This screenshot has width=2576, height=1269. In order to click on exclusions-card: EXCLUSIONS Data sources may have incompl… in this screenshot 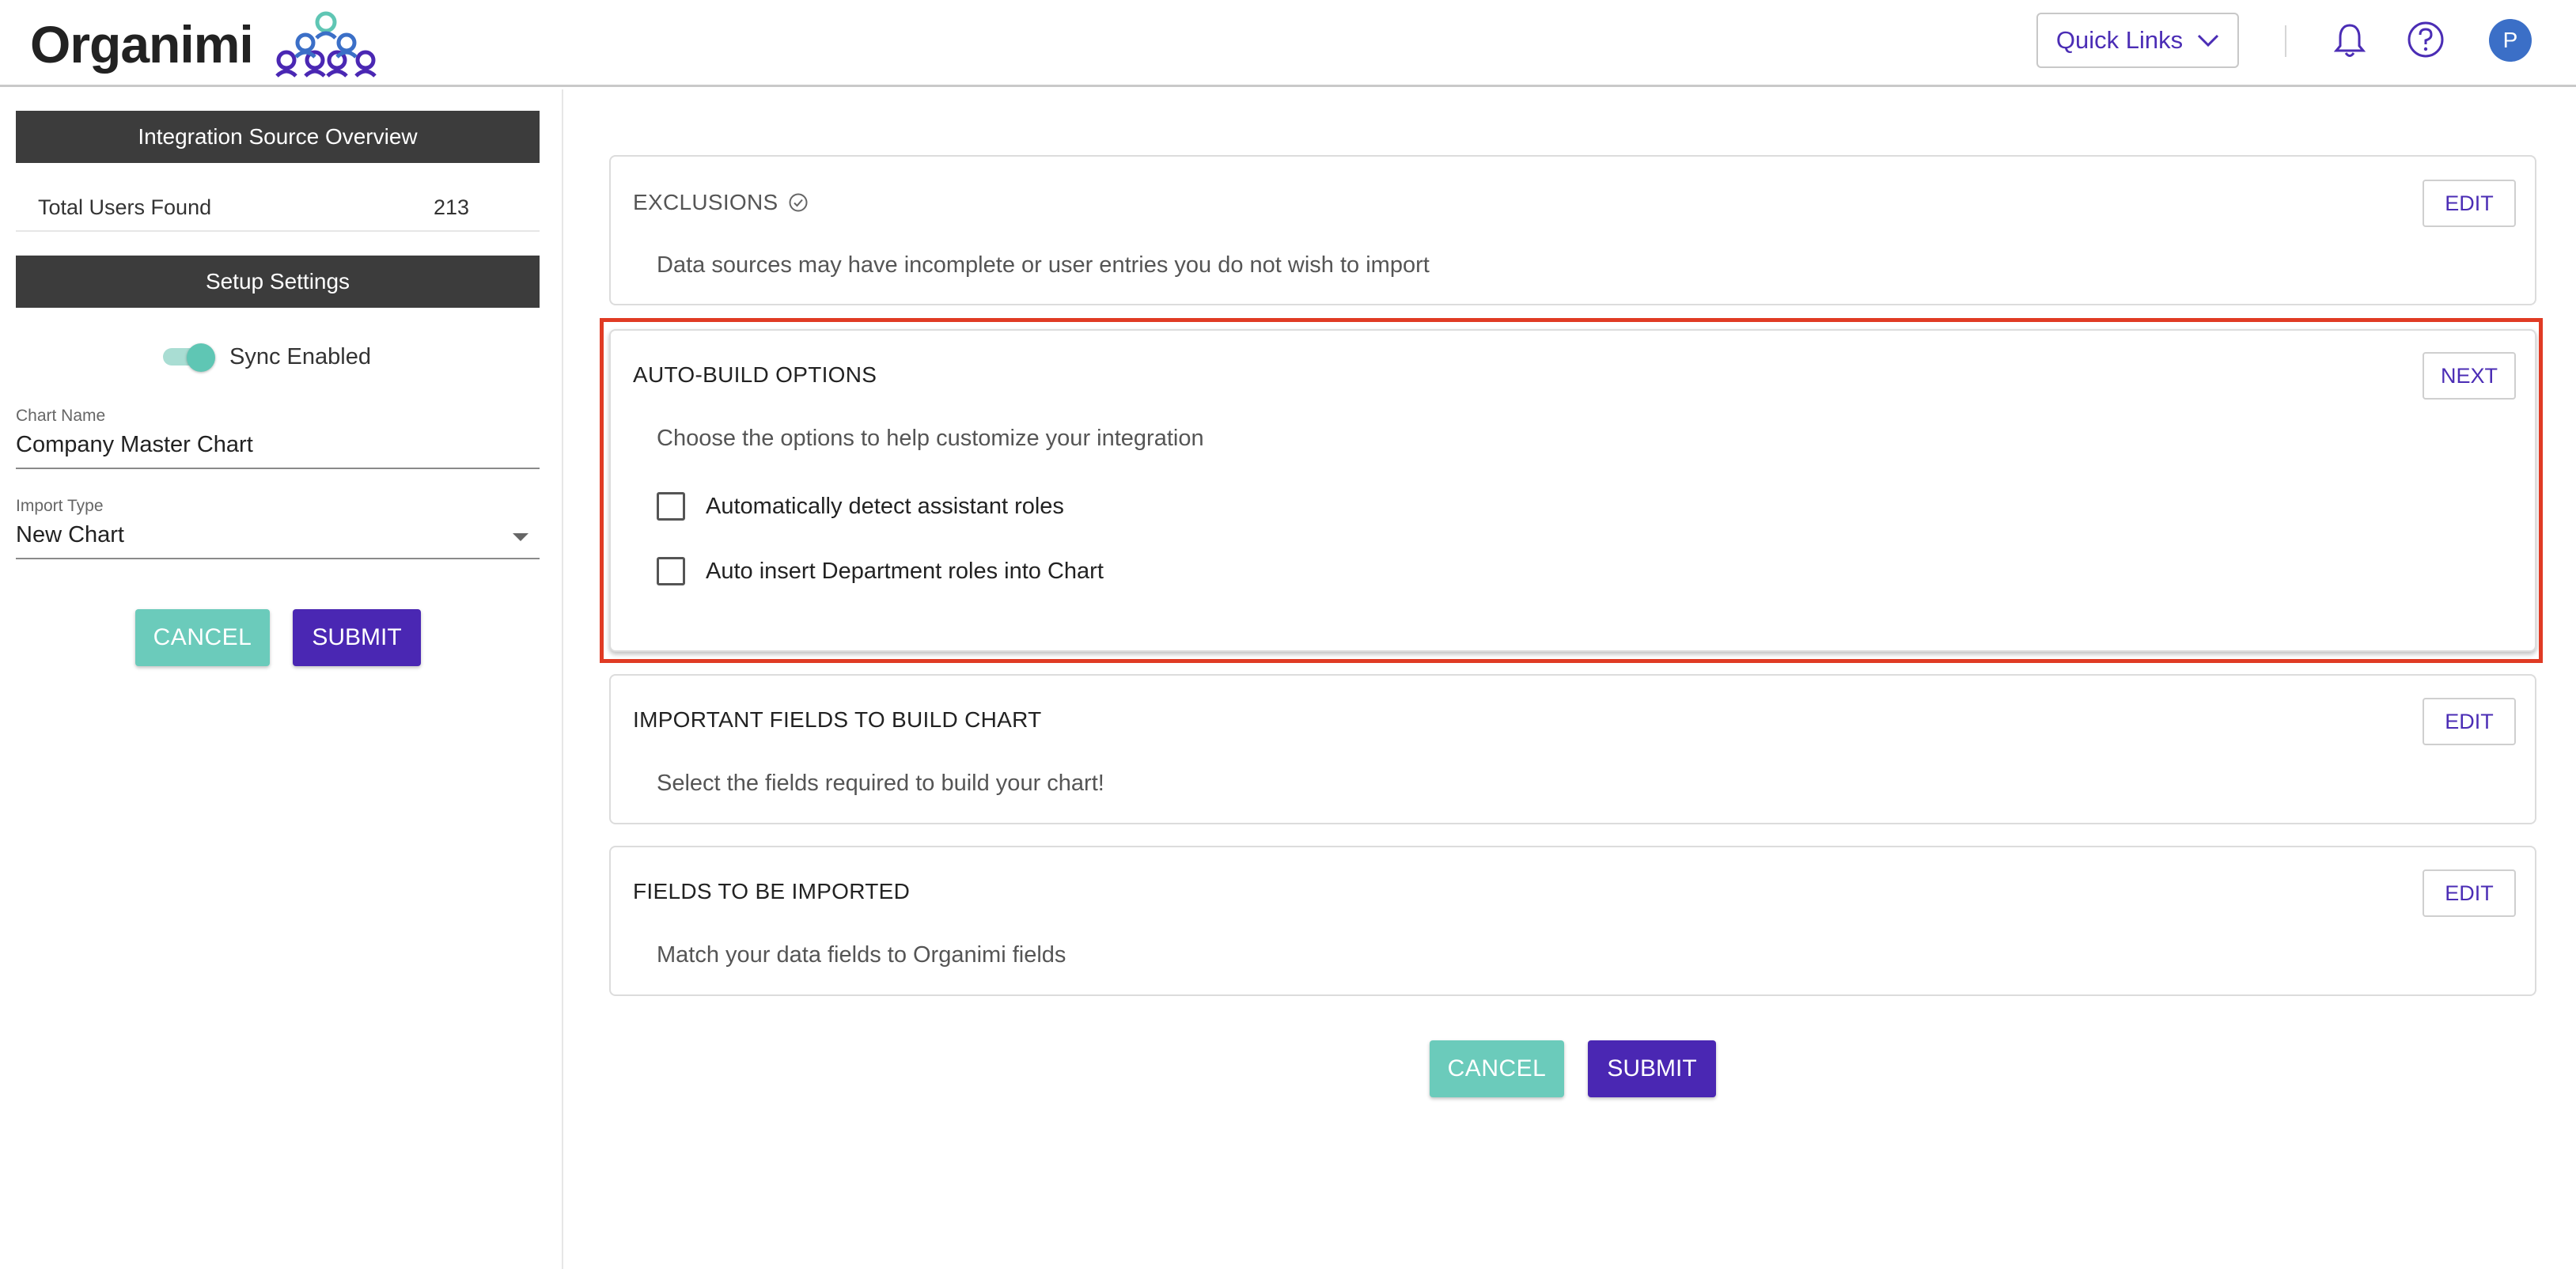, I will do `click(1572, 230)`.